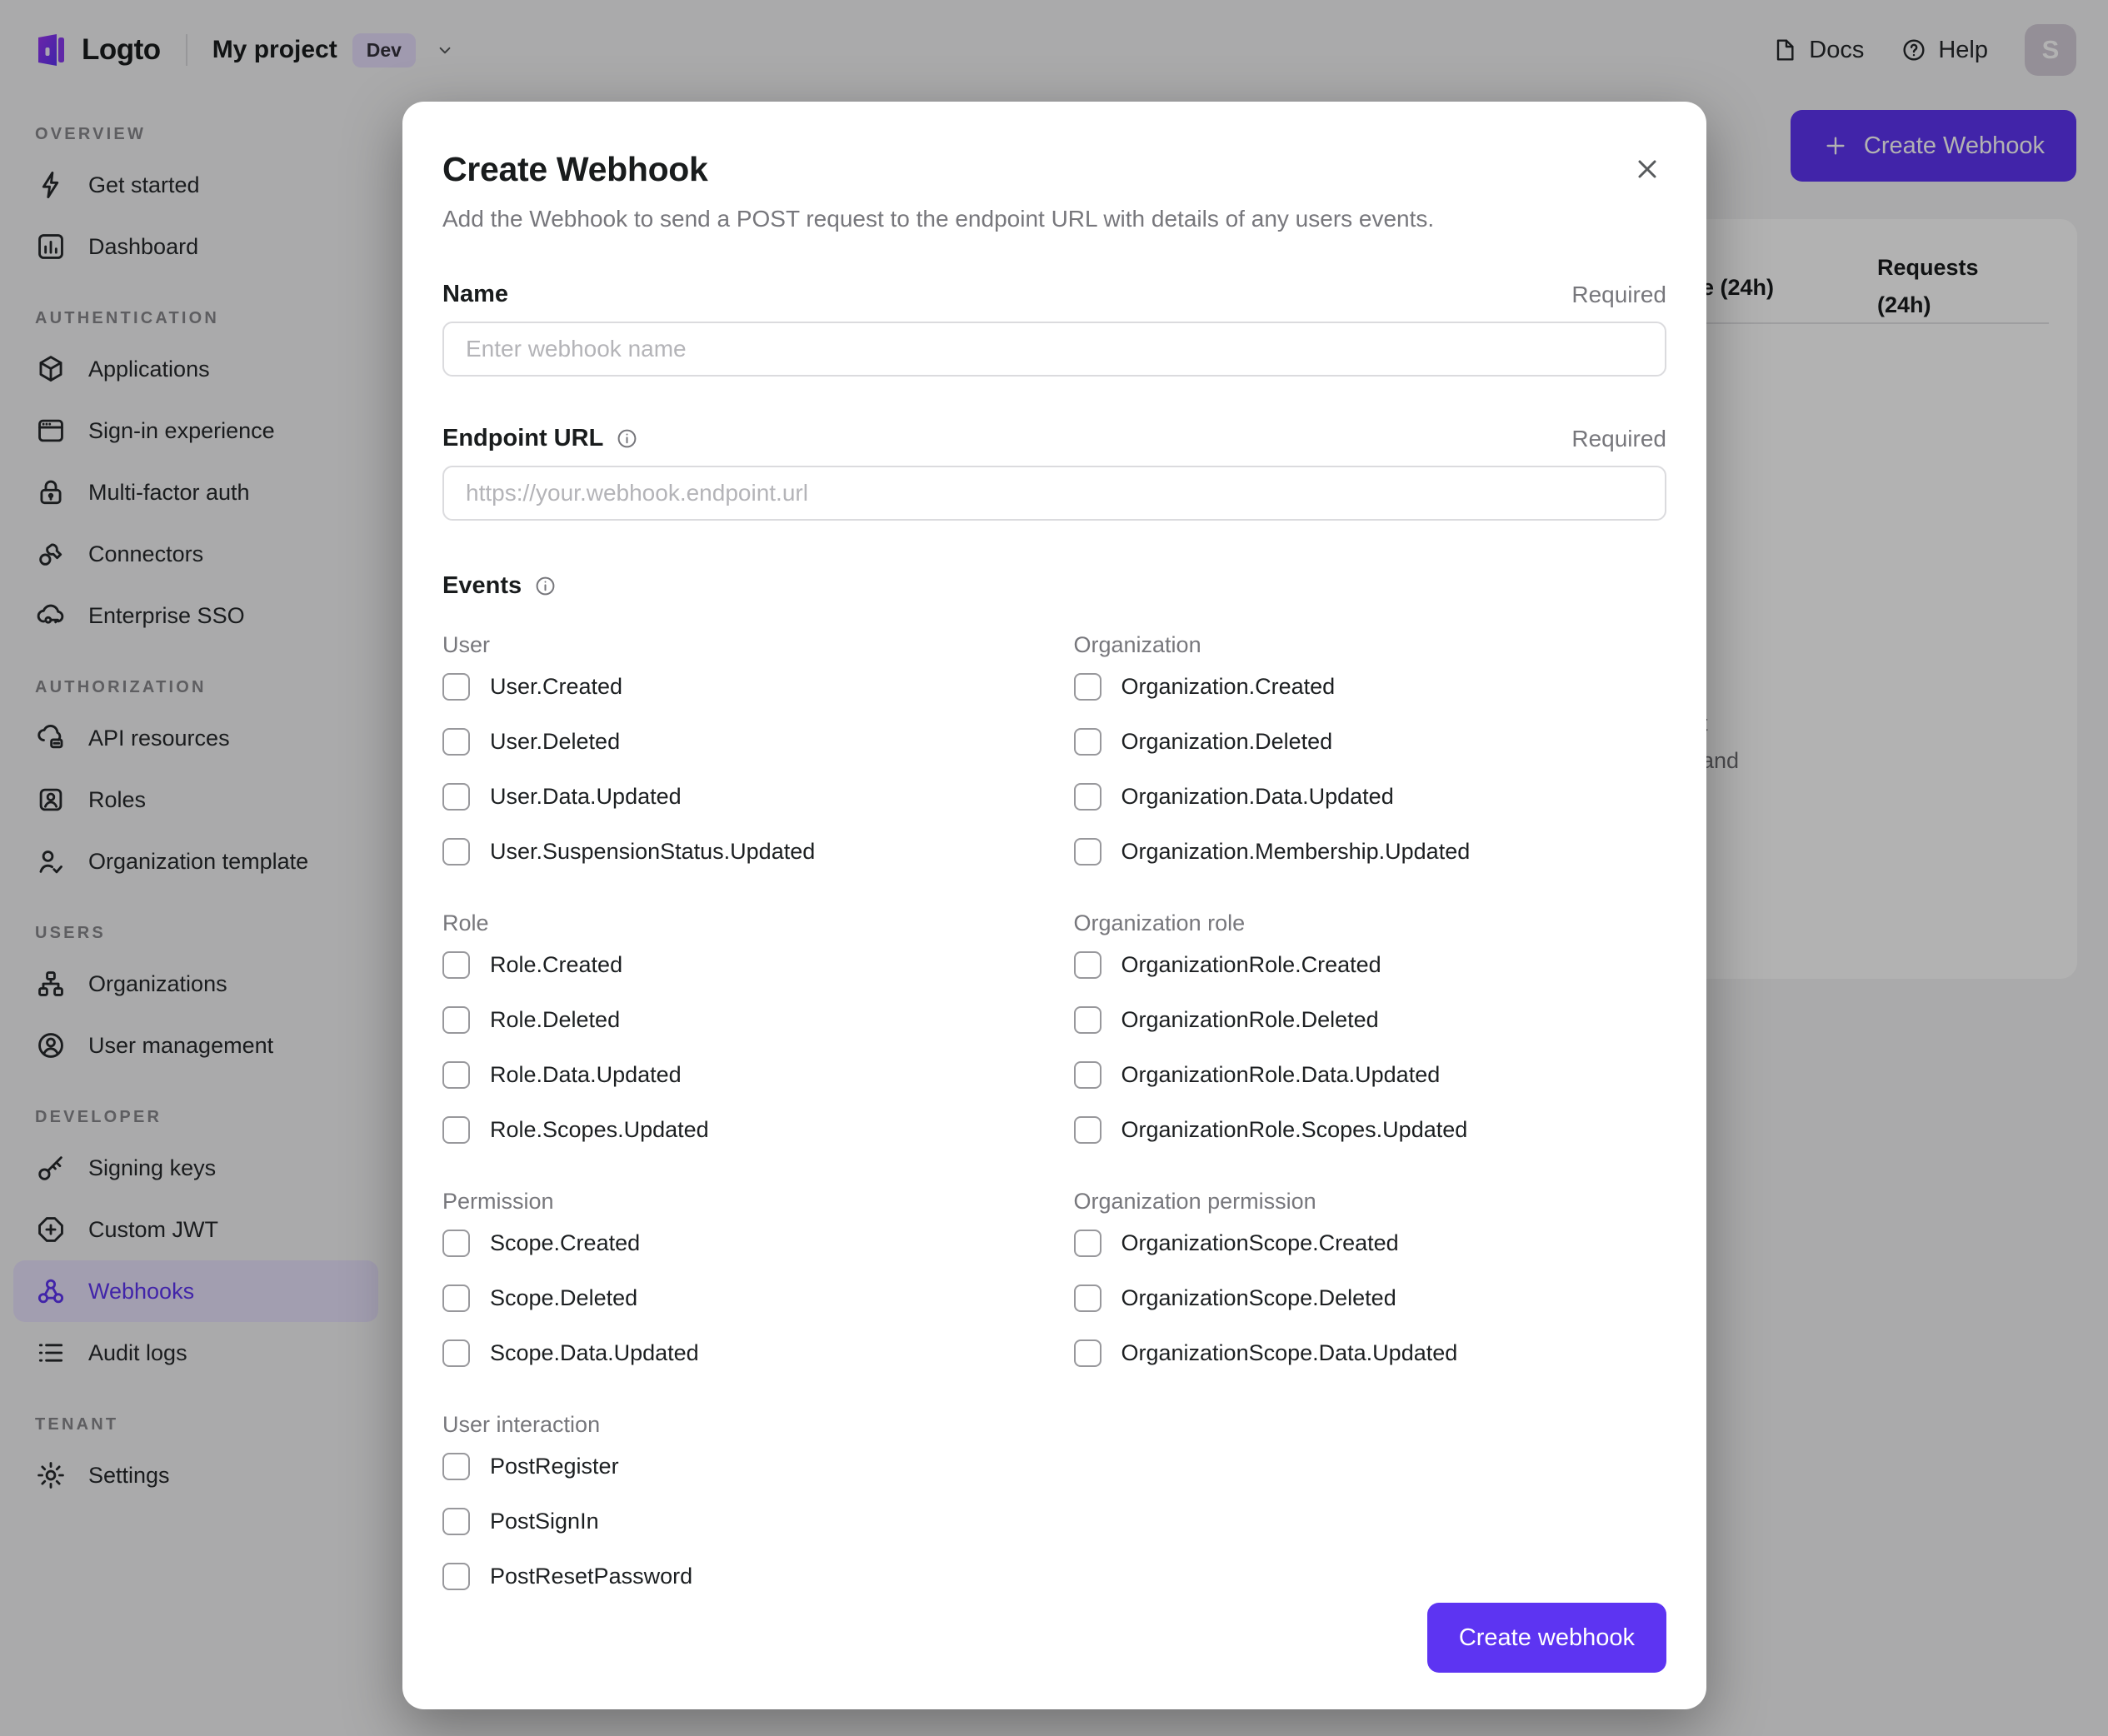  I want to click on event-label: Organization.Deleted, so click(1227, 741).